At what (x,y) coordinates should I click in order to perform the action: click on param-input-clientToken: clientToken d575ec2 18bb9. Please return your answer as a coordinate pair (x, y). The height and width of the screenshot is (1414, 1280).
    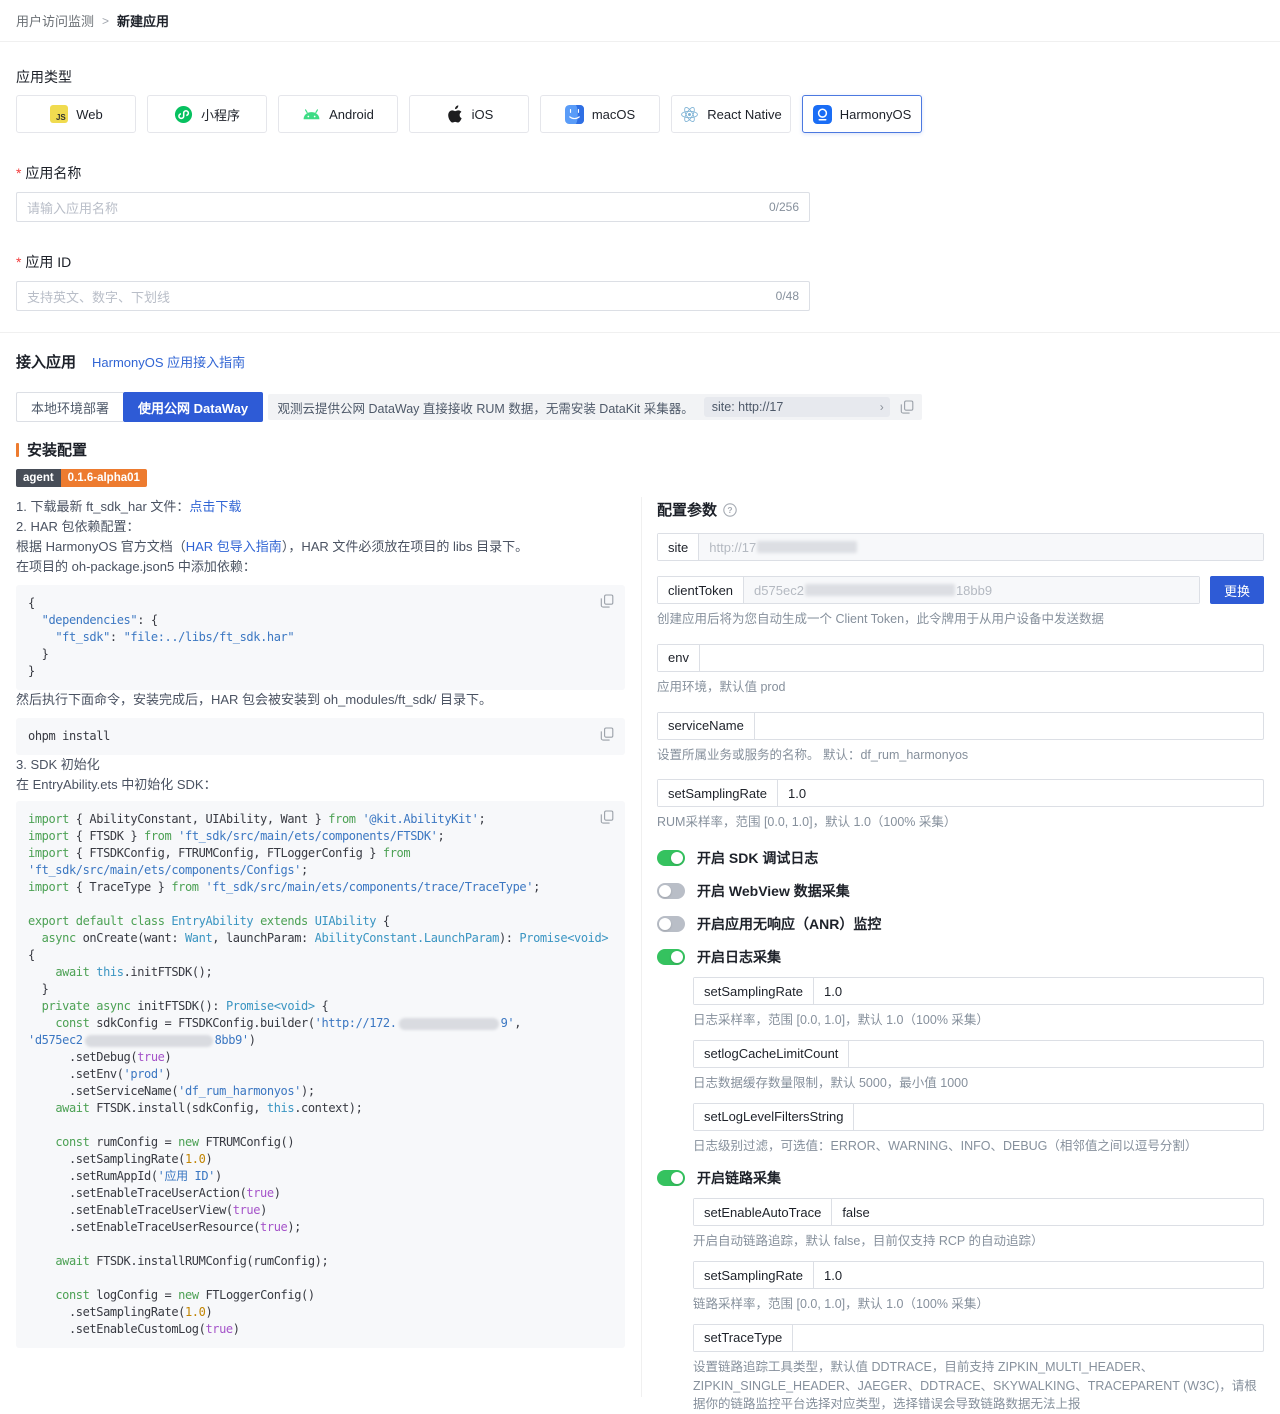
    Looking at the image, I should click on (928, 590).